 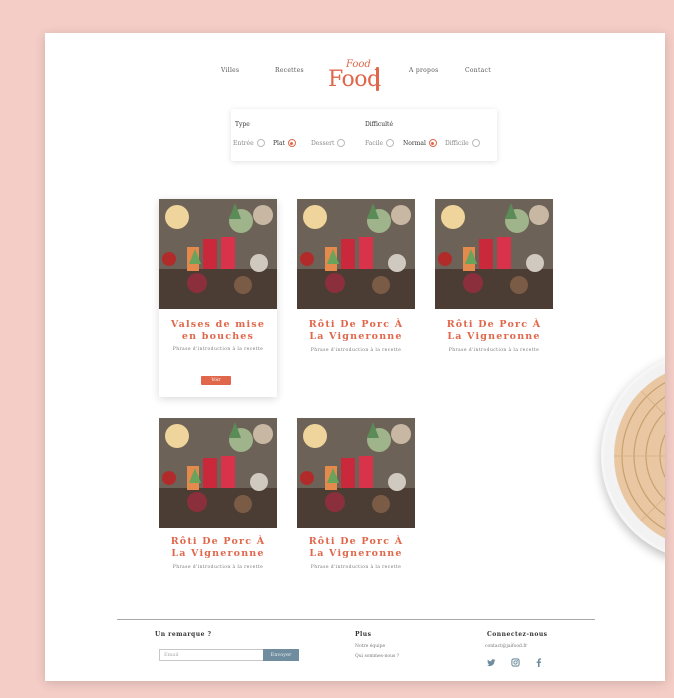 I want to click on nav-item-contact: Contact, so click(x=478, y=70).